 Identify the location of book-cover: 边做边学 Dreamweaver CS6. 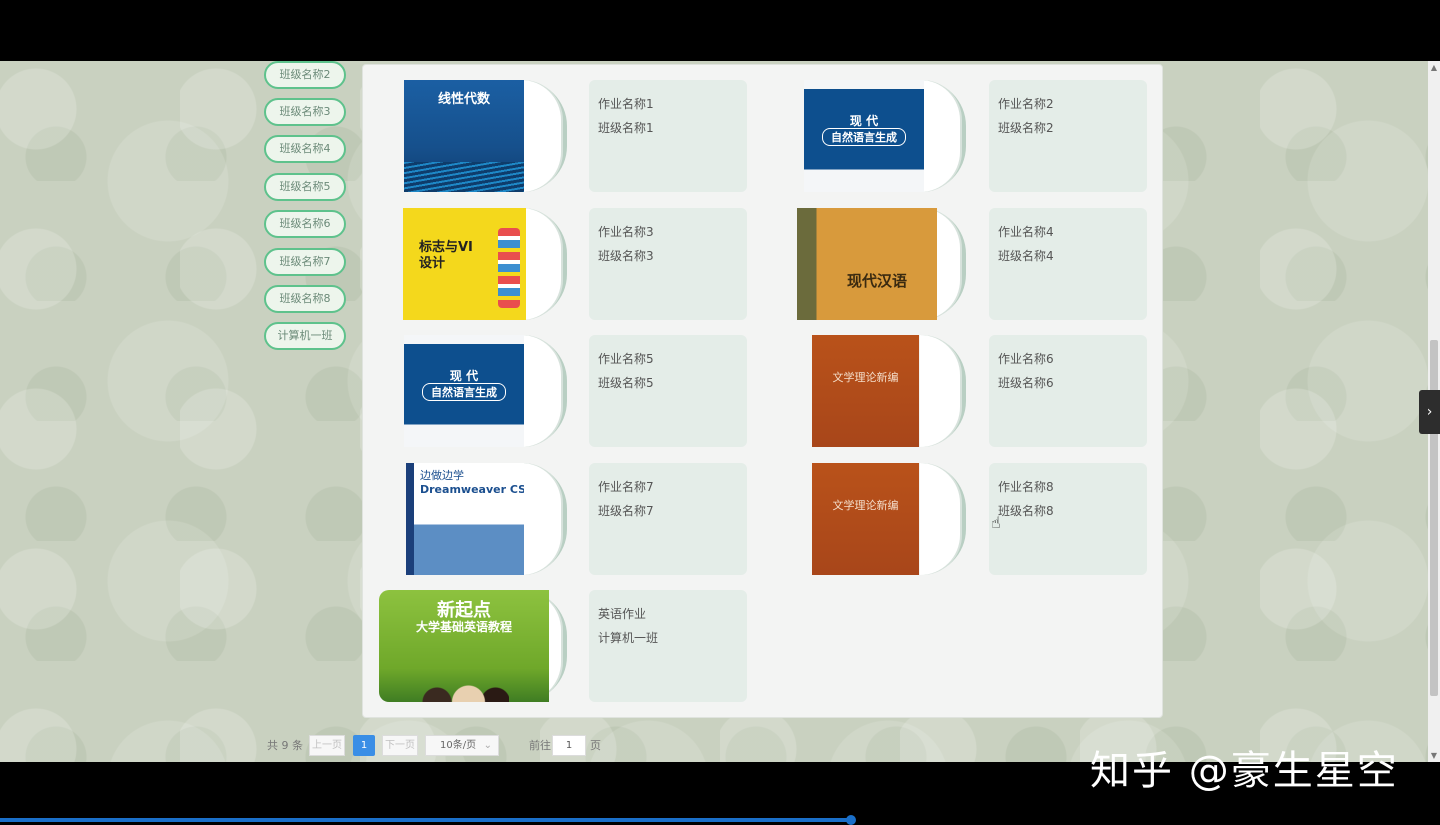
(465, 519).